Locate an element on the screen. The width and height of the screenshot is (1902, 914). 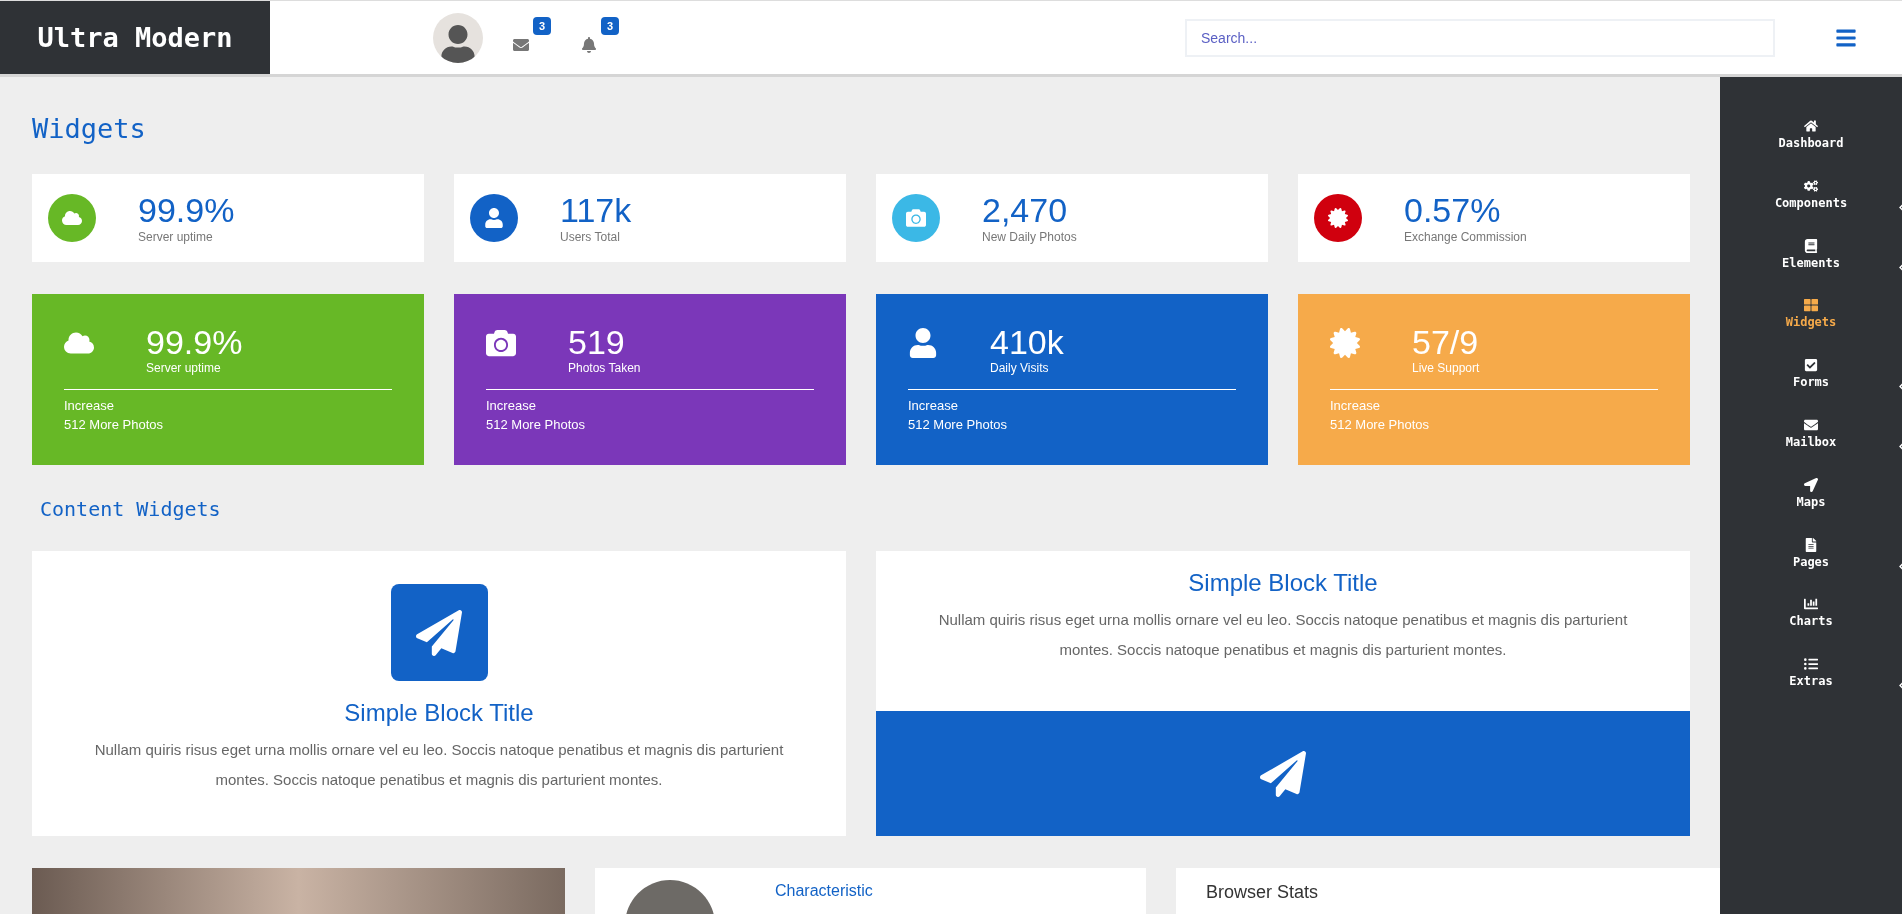
mail-button: 3 is located at coordinates (528, 37).